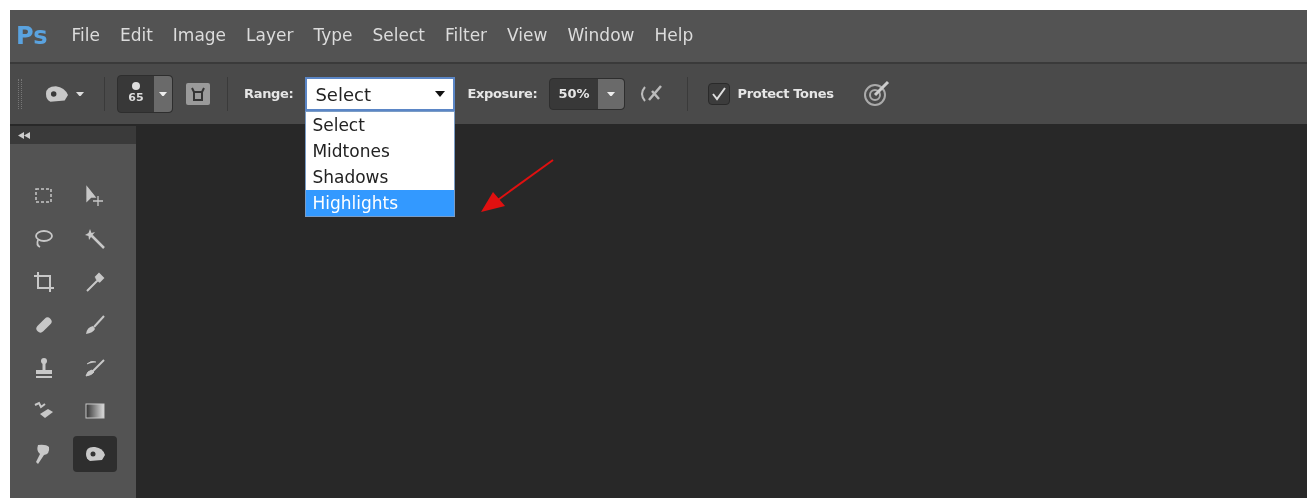 The image size is (1307, 498). What do you see at coordinates (398, 36) in the screenshot?
I see `menu-item: Select` at bounding box center [398, 36].